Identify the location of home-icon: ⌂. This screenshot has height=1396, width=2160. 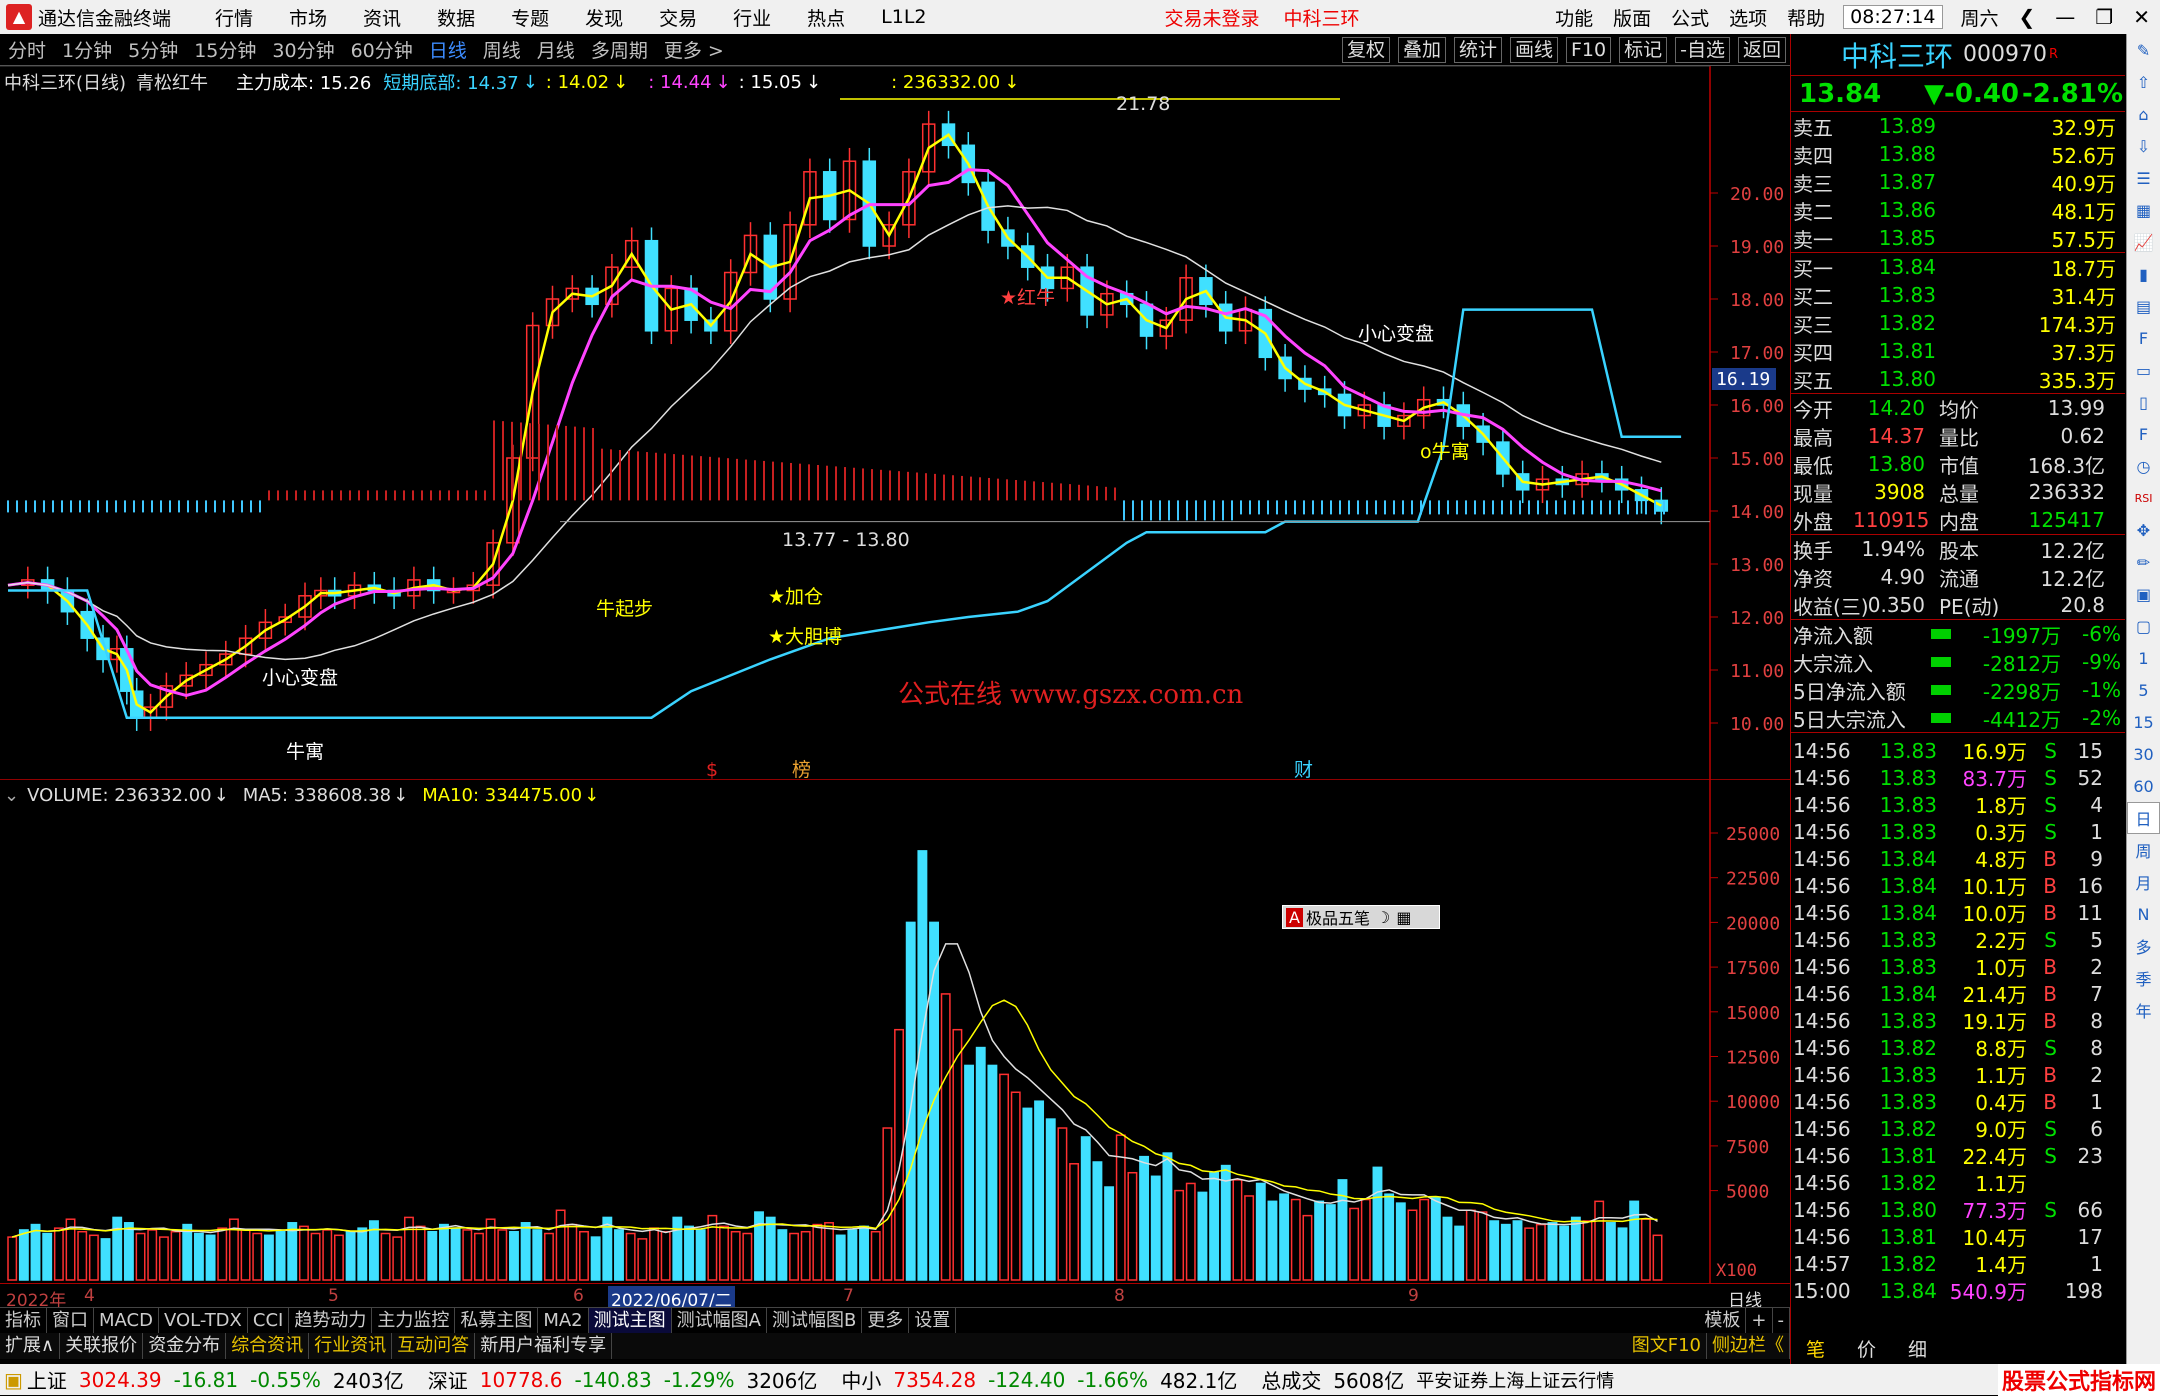
(2143, 114).